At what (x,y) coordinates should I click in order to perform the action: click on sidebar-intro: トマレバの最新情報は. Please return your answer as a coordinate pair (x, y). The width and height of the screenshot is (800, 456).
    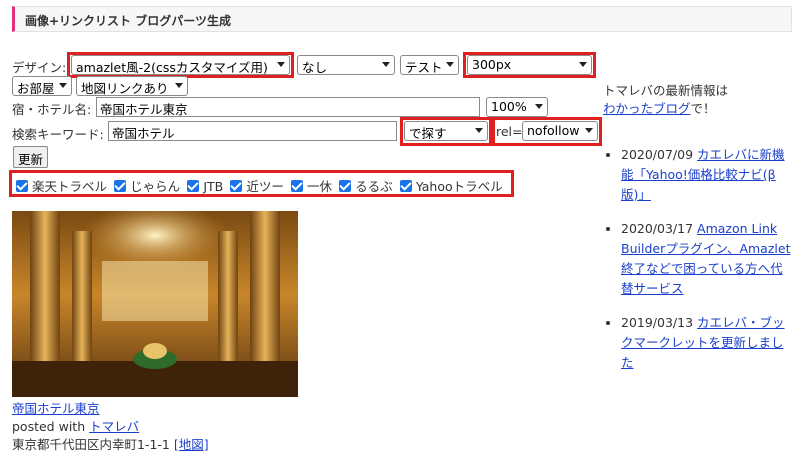
    Looking at the image, I should click on (666, 90).